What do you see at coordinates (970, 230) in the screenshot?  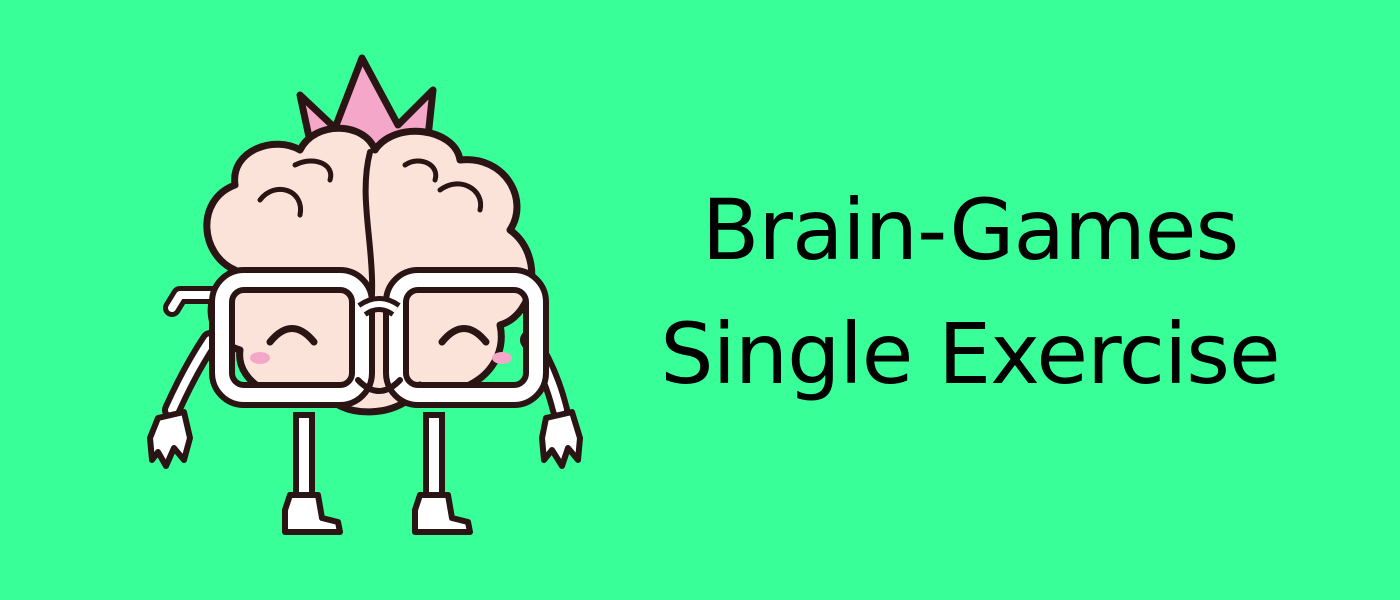 I see `title-line-1: Brain-Games` at bounding box center [970, 230].